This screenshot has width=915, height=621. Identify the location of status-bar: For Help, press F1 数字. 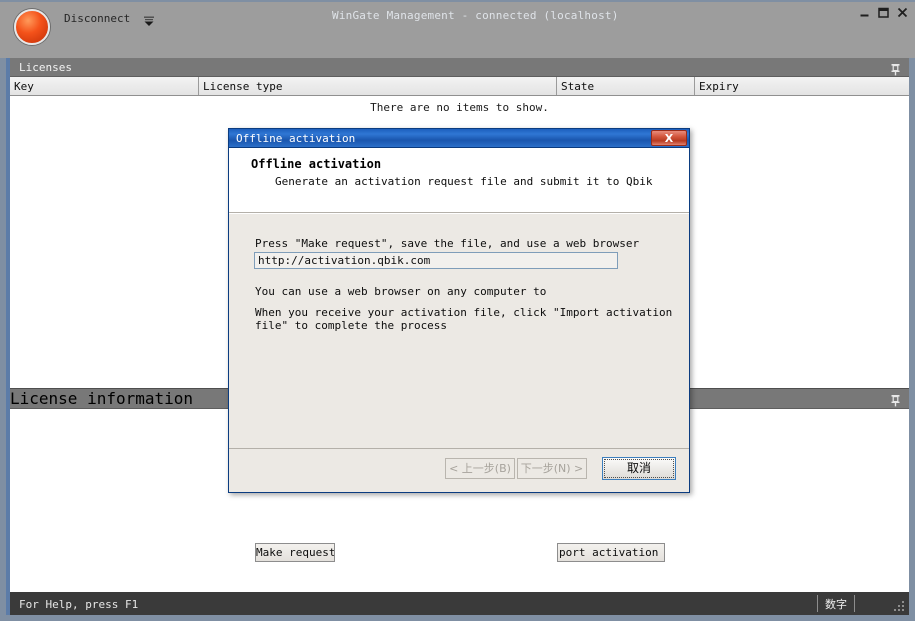
(457, 603).